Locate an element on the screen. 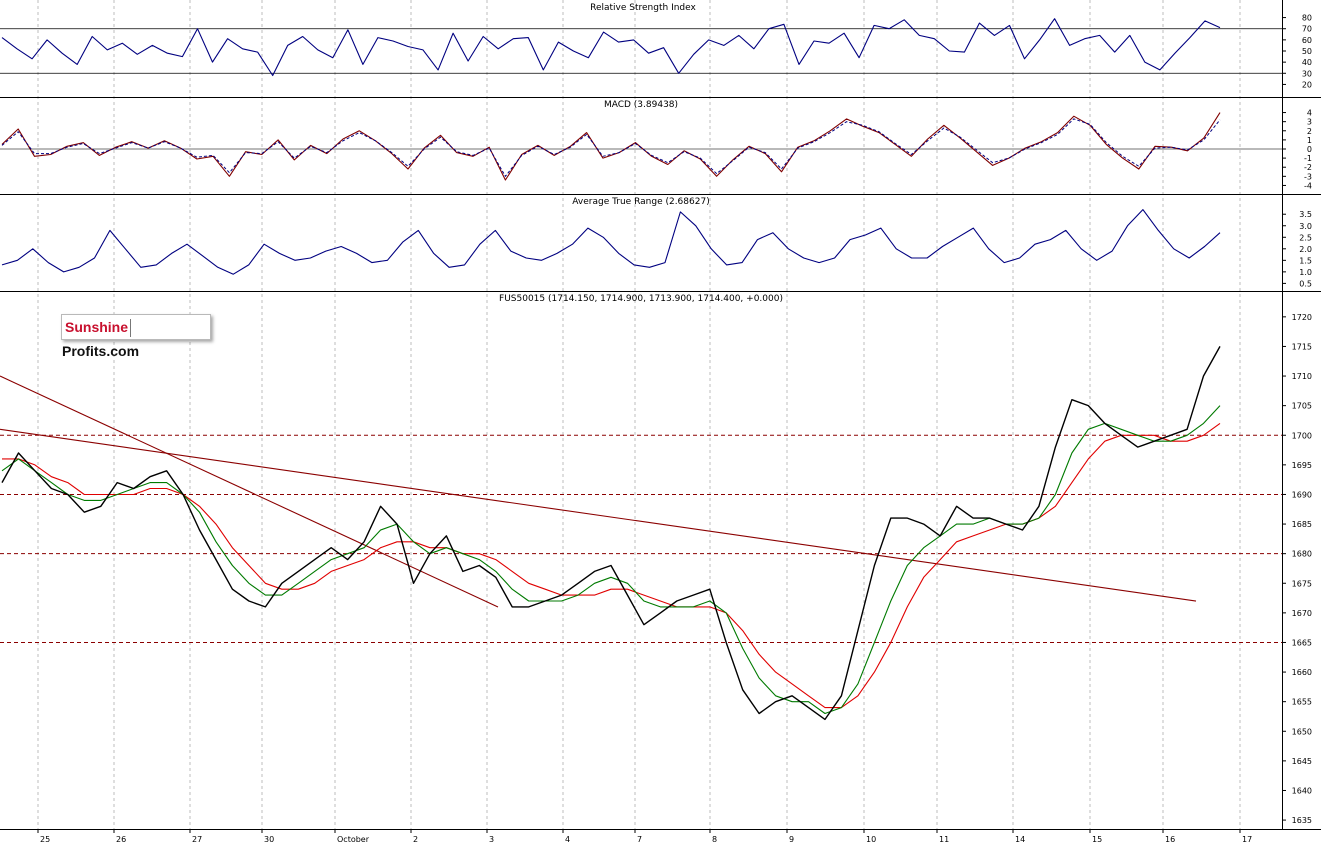 The image size is (1321, 844). macd-y-tick-label: 1 is located at coordinates (1309, 140).